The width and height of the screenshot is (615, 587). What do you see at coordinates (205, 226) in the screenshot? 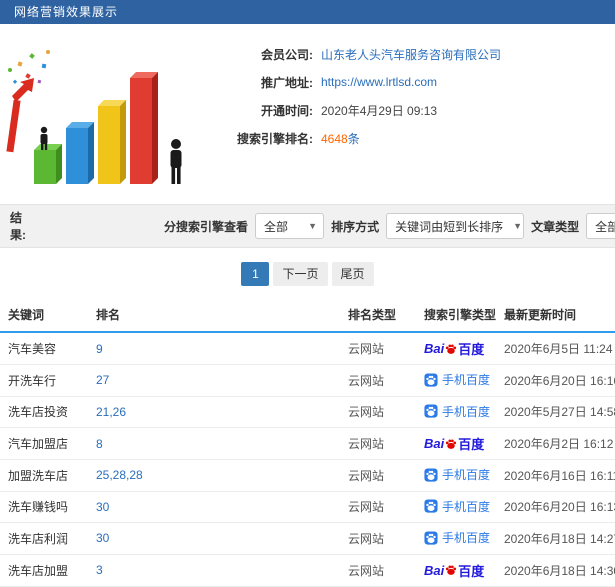
I see `engine-filter-label: 分搜索引擎查看` at bounding box center [205, 226].